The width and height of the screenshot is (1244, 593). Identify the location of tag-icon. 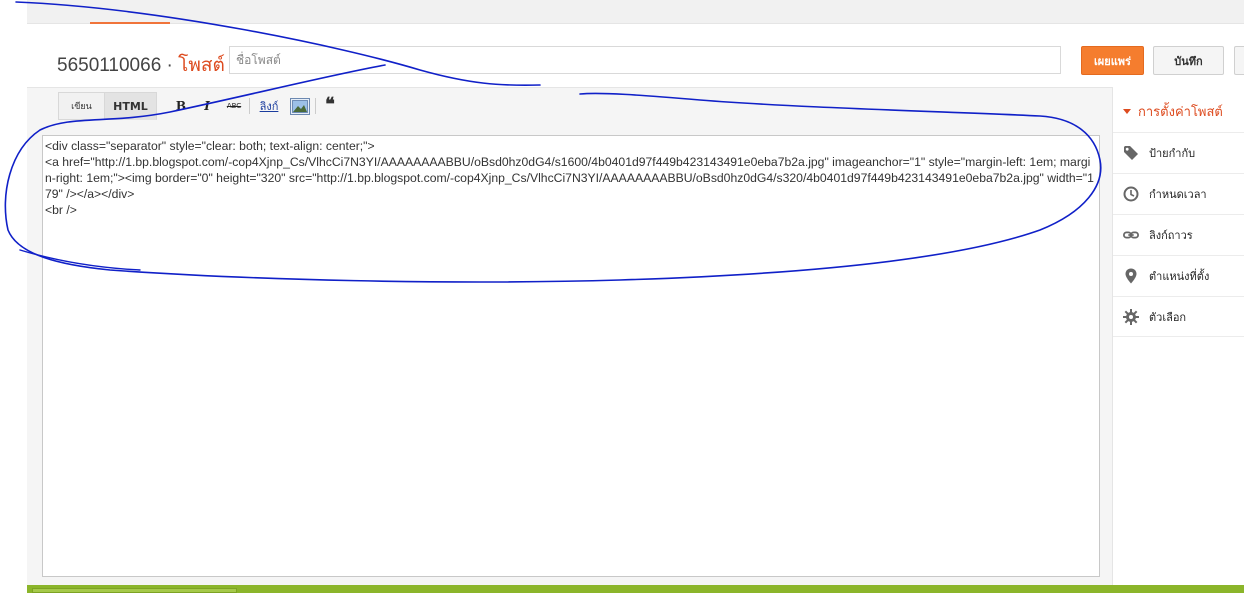
(1131, 153).